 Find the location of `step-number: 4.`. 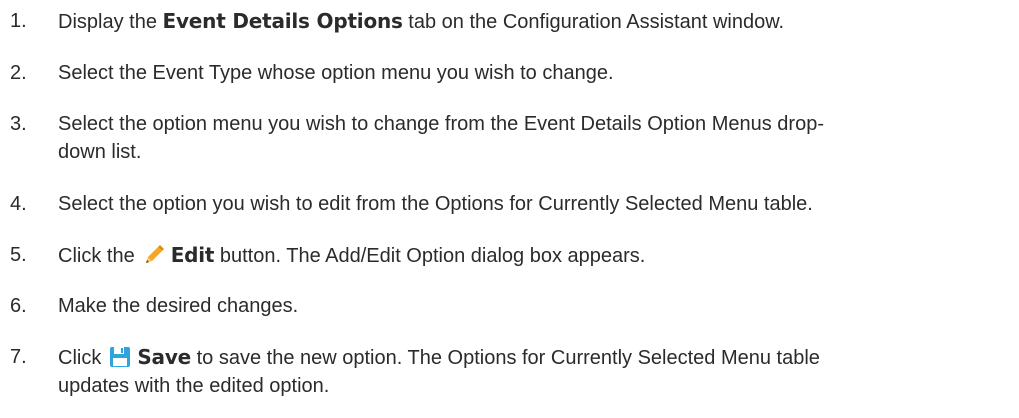

step-number: 4. is located at coordinates (18, 204).